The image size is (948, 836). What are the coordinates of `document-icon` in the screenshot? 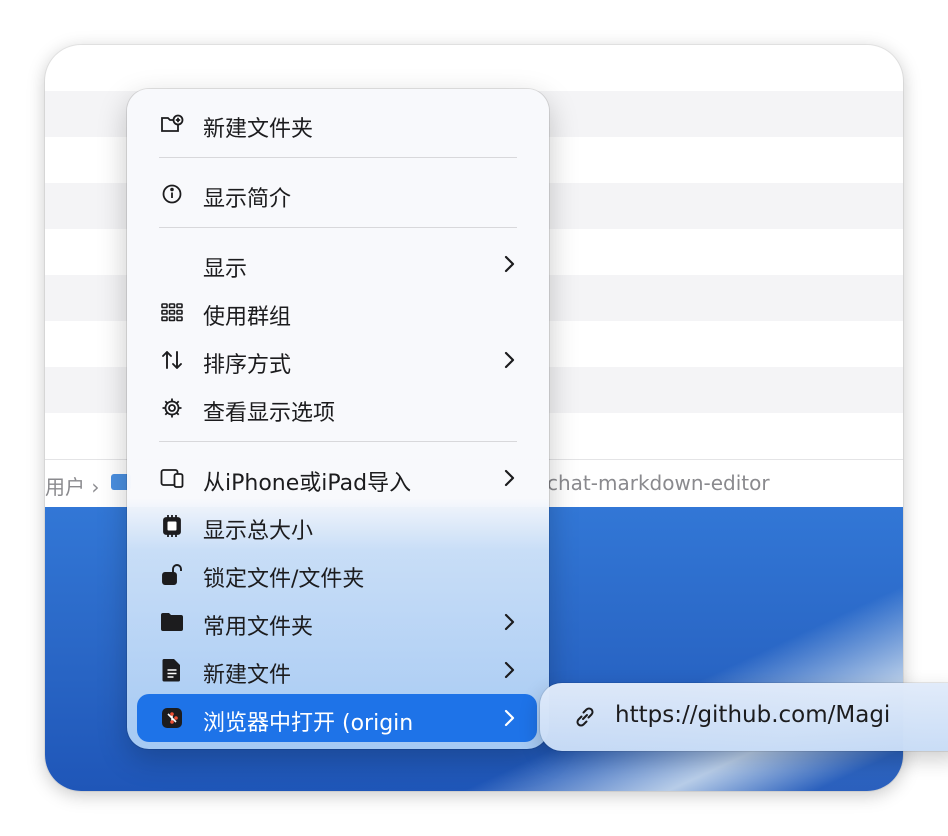 It's located at (172, 670).